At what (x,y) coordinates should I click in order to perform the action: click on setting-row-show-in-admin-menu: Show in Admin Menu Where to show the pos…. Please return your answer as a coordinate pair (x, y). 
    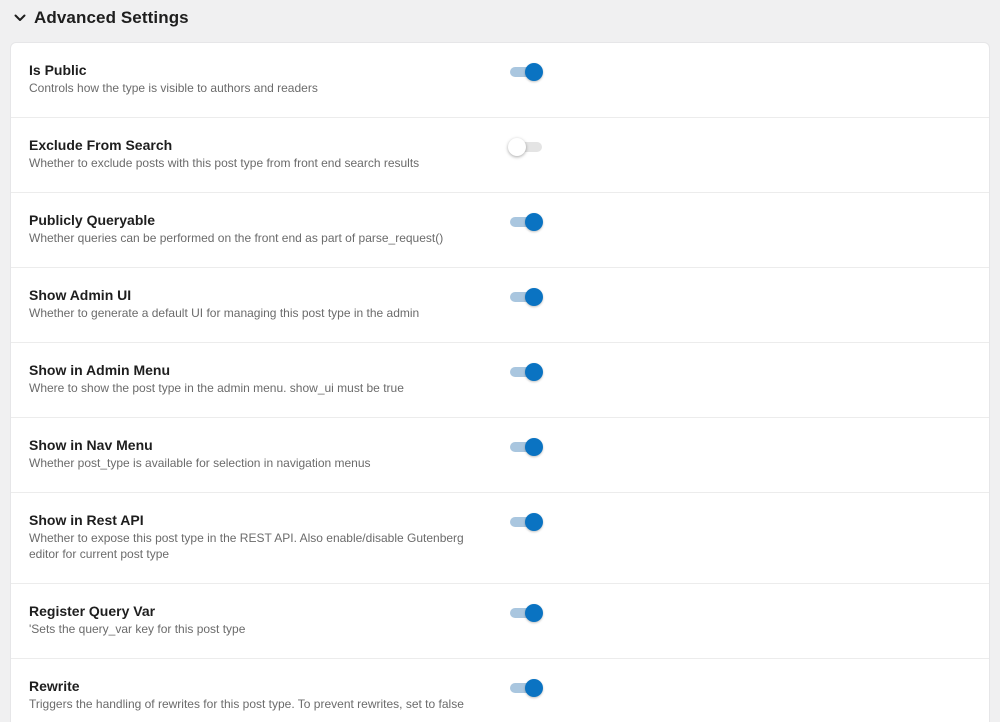
    Looking at the image, I should click on (500, 380).